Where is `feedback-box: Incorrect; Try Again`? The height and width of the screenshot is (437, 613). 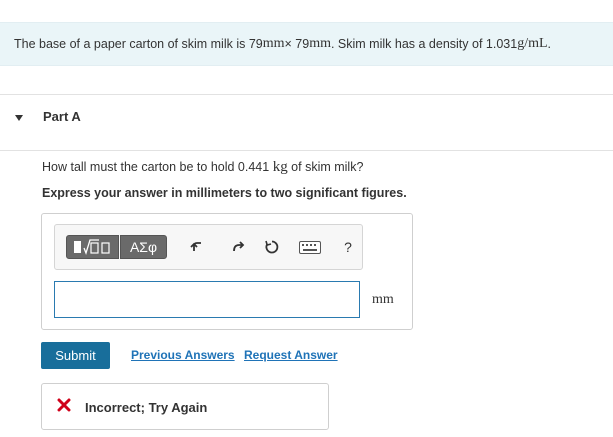 feedback-box: Incorrect; Try Again is located at coordinates (185, 406).